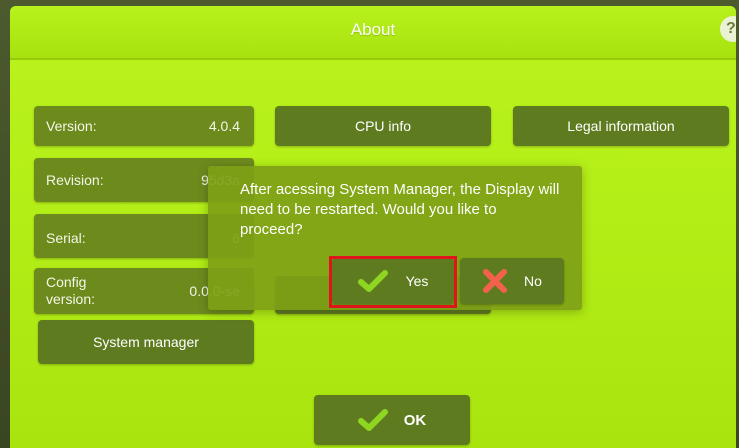 Image resolution: width=739 pixels, height=448 pixels. What do you see at coordinates (621, 126) in the screenshot?
I see `legal-information-button: Legal information` at bounding box center [621, 126].